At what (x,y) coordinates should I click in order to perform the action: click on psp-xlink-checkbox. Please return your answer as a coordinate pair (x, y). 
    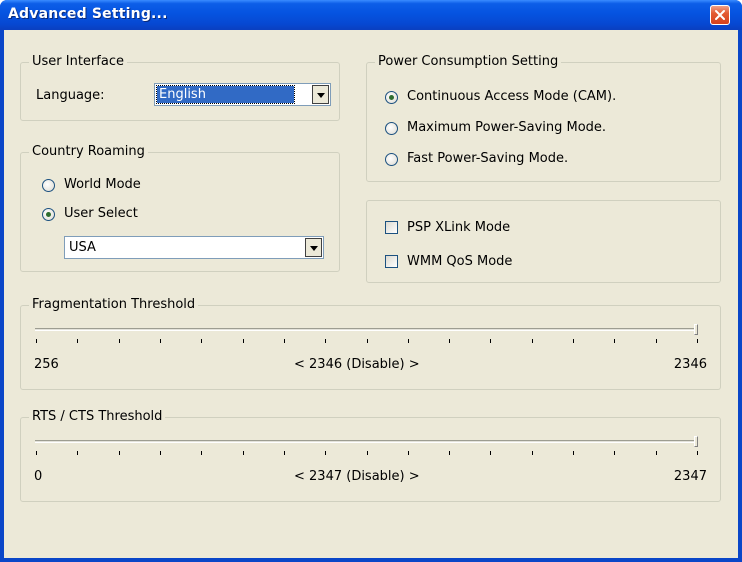
    Looking at the image, I should click on (391, 227).